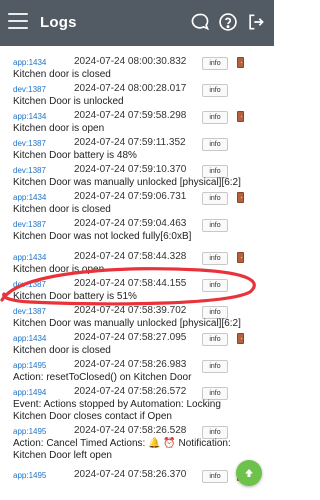 The width and height of the screenshot is (320, 500). Describe the element at coordinates (68, 101) in the screenshot. I see `log-message: Kitchen Door is unlocked` at that location.